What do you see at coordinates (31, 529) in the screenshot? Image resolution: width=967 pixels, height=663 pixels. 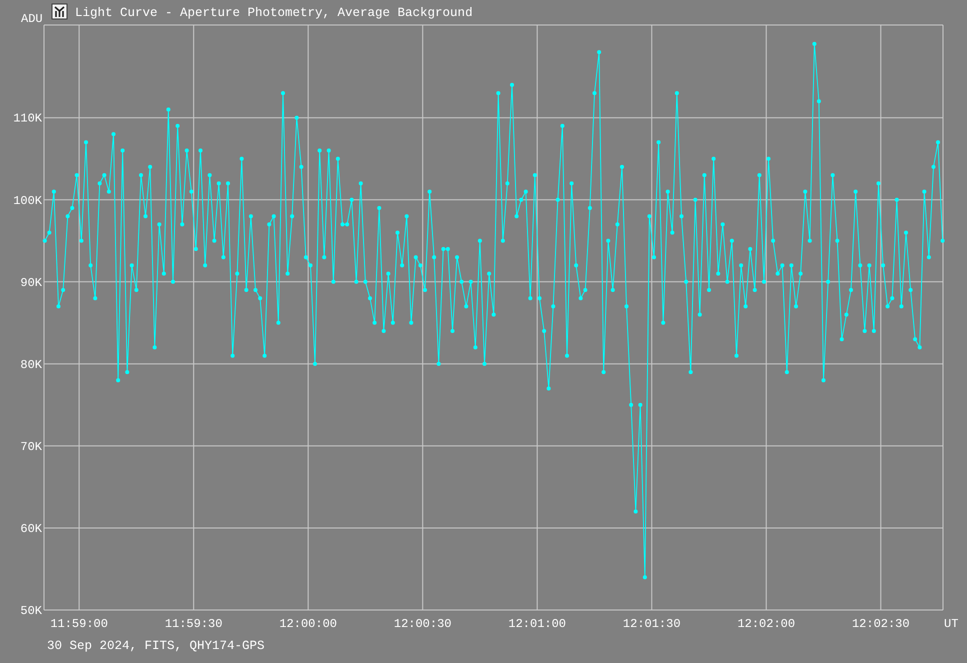 I see `tick-label: 60K` at bounding box center [31, 529].